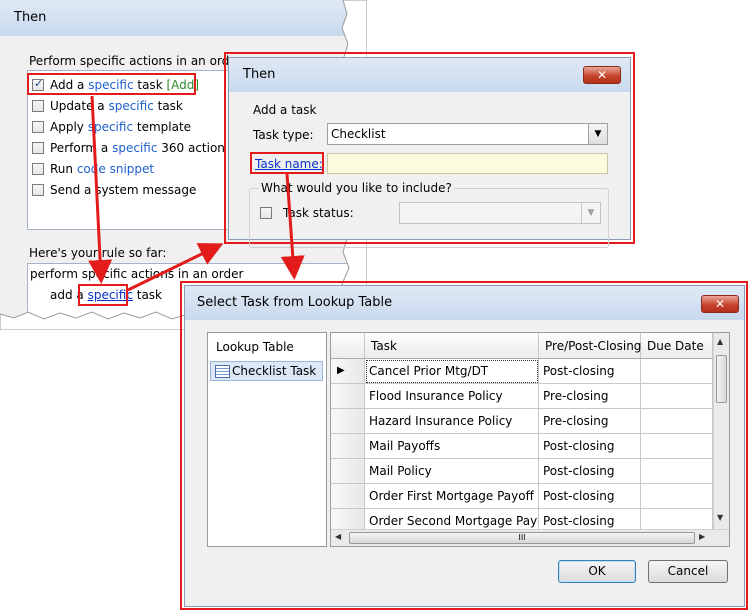 The image size is (749, 611). What do you see at coordinates (452, 371) in the screenshot?
I see `cell-task: Cancel Prior Mtg/DT` at bounding box center [452, 371].